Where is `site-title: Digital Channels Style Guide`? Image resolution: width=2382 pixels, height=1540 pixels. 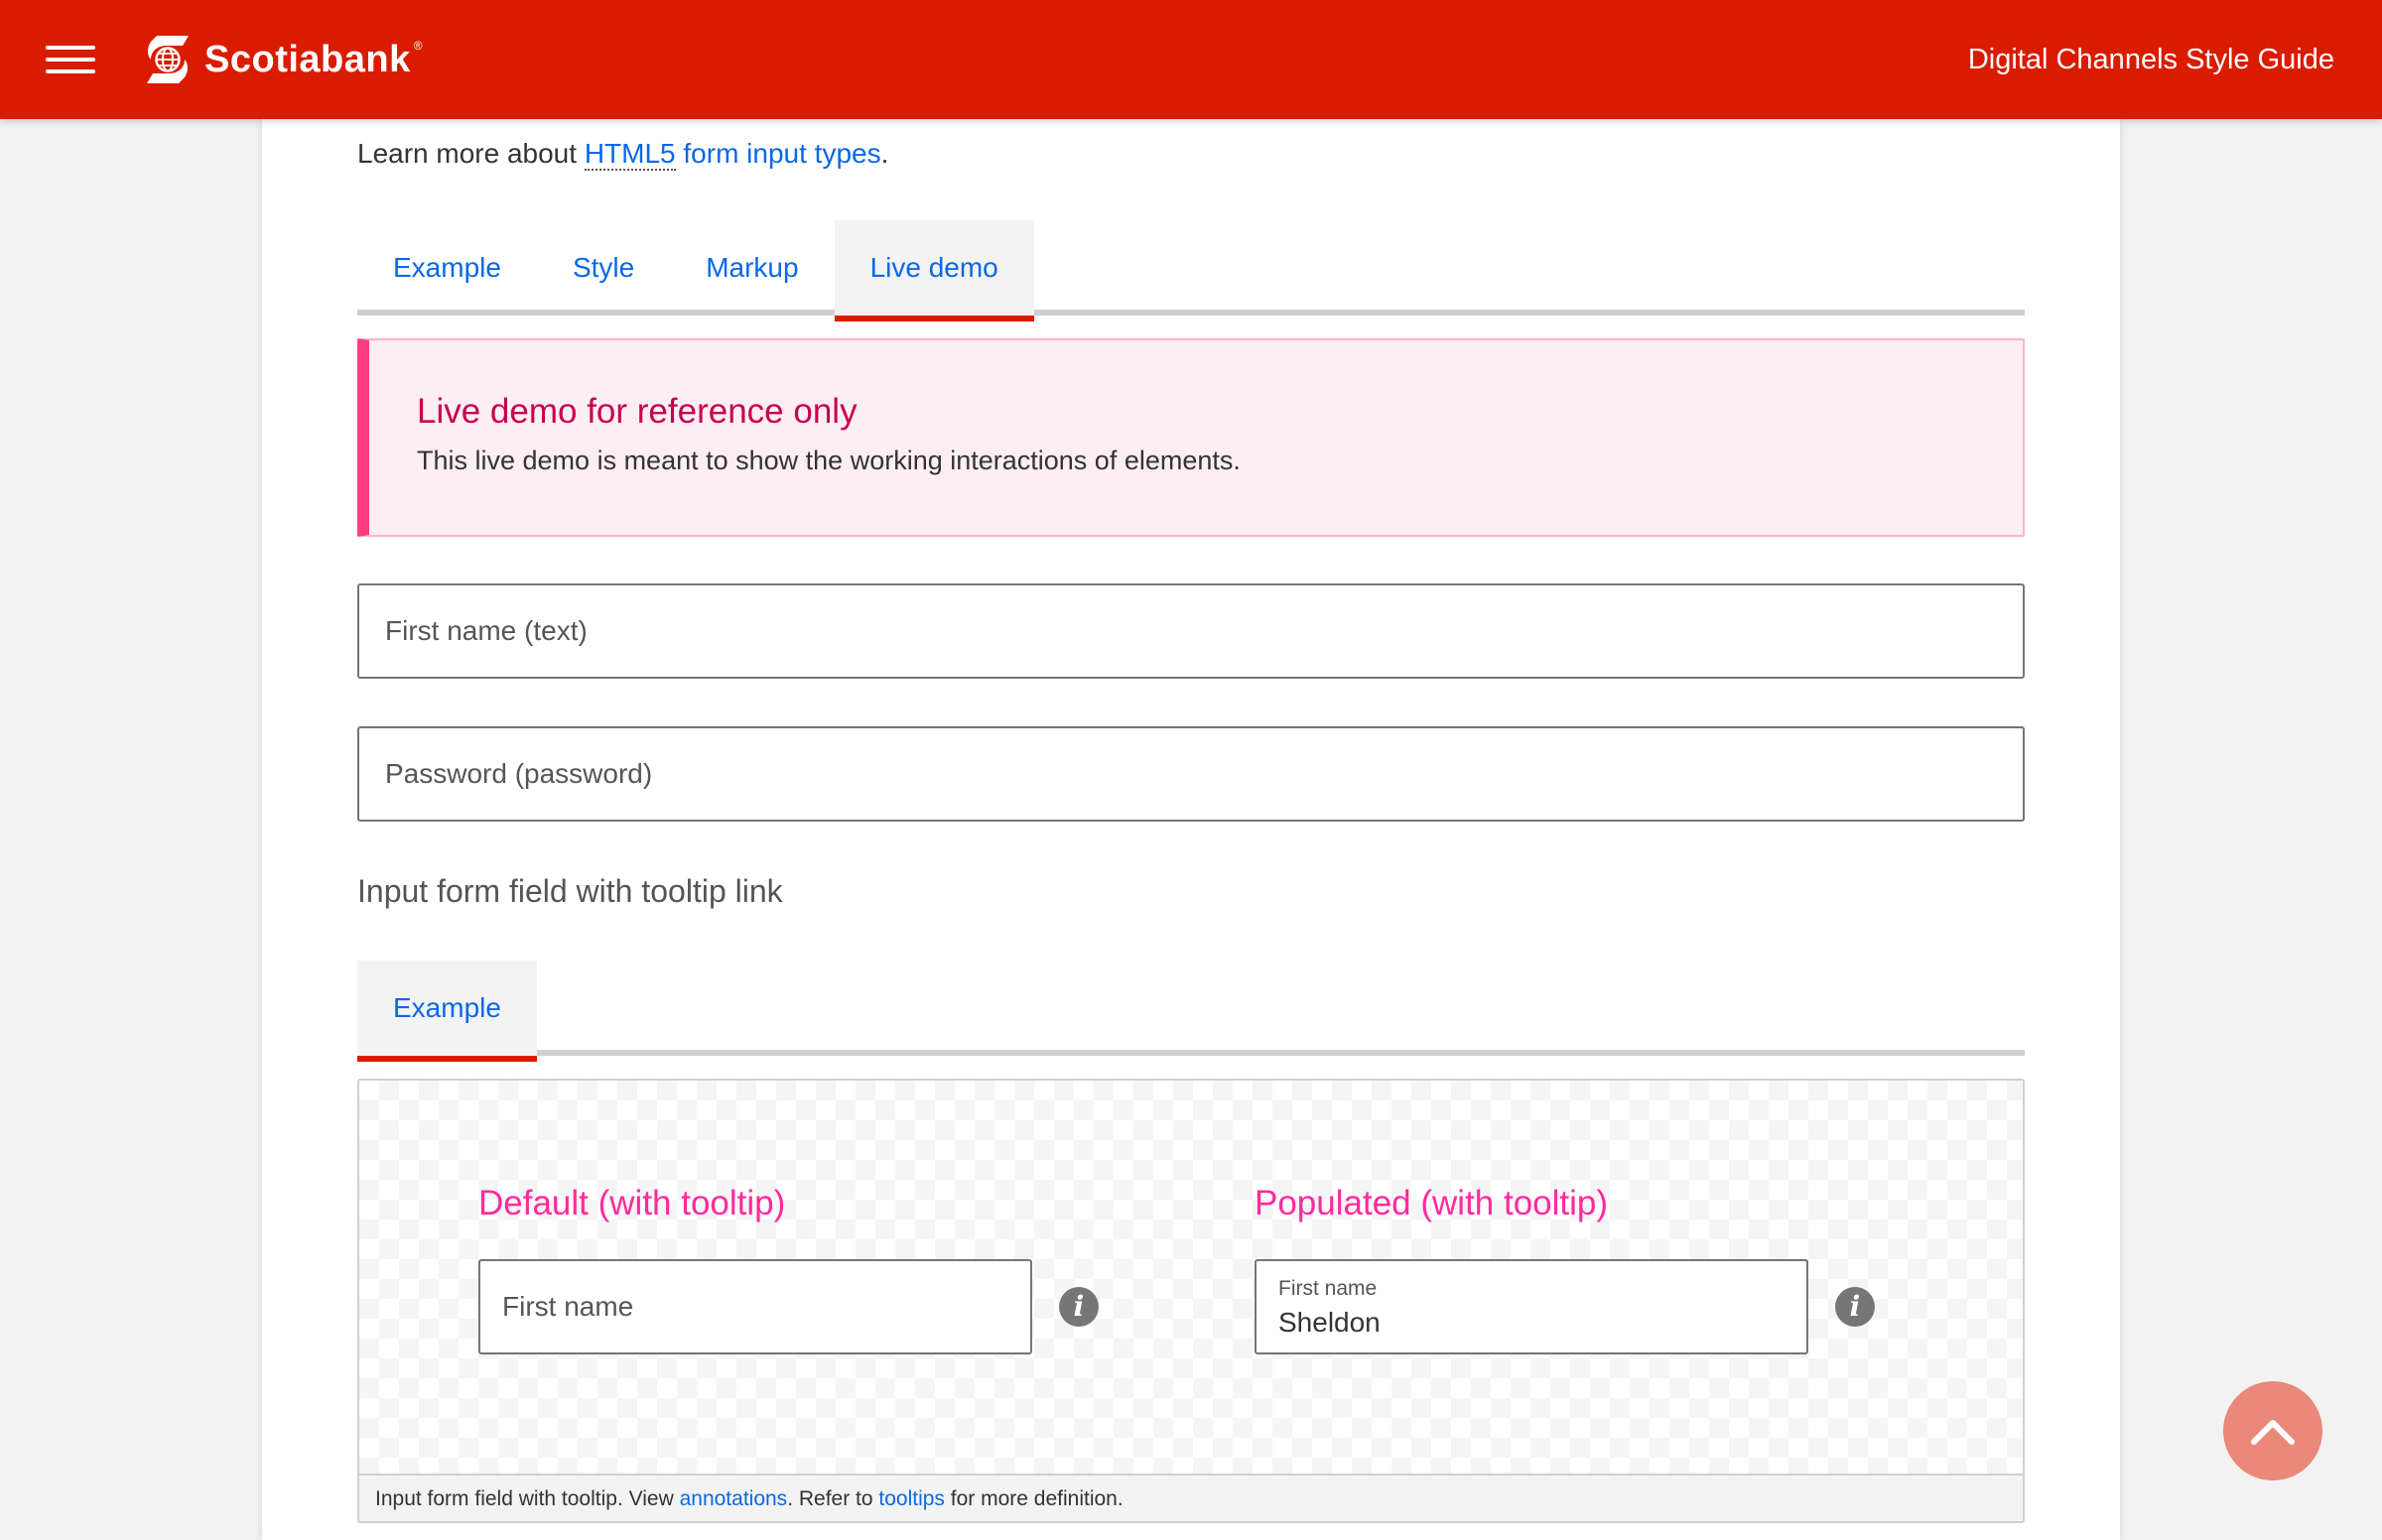 site-title: Digital Channels Style Guide is located at coordinates (2151, 59).